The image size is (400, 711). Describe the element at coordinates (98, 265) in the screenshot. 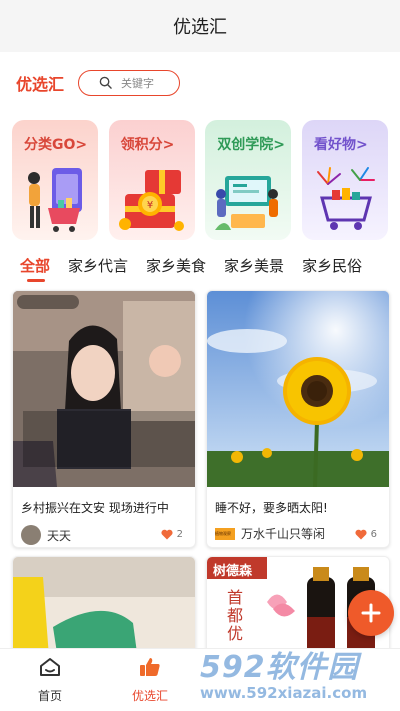

I see `tab-hometown-spokesperson: 家乡代言` at that location.